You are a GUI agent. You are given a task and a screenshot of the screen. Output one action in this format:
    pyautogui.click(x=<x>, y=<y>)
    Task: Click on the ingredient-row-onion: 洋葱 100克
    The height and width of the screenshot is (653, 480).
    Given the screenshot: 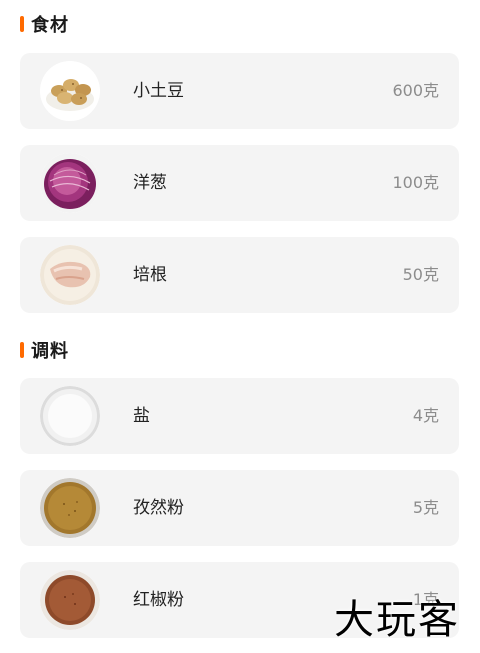 What is the action you would take?
    pyautogui.click(x=239, y=183)
    